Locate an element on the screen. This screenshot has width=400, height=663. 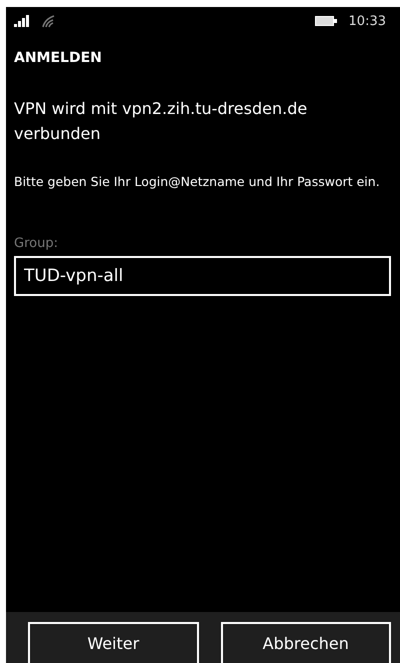
instruction-text: Bitte geben Sie Ihr Login@Netzname und Ihr Passwort ein. is located at coordinates (197, 182).